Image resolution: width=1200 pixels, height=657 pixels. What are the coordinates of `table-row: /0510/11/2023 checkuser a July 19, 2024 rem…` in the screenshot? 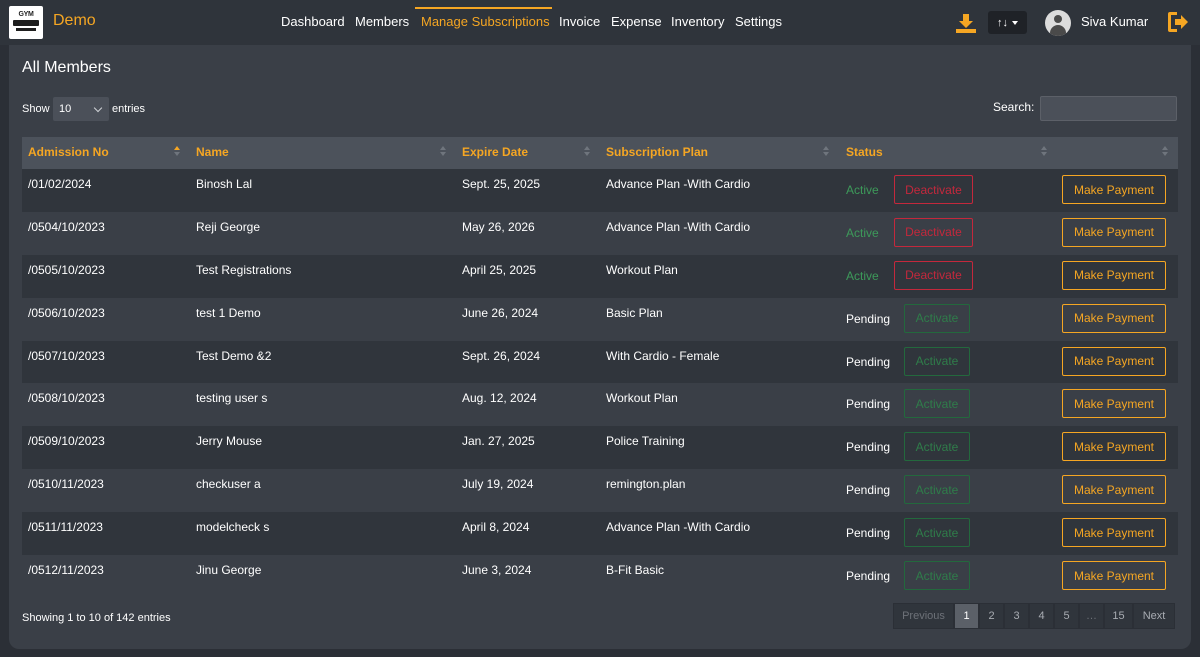 It's located at (600, 491).